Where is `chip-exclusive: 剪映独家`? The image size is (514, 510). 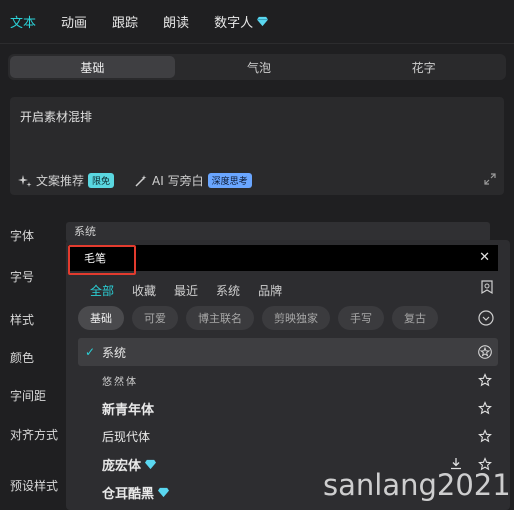
chip-exclusive: 剪映独家 is located at coordinates (296, 318).